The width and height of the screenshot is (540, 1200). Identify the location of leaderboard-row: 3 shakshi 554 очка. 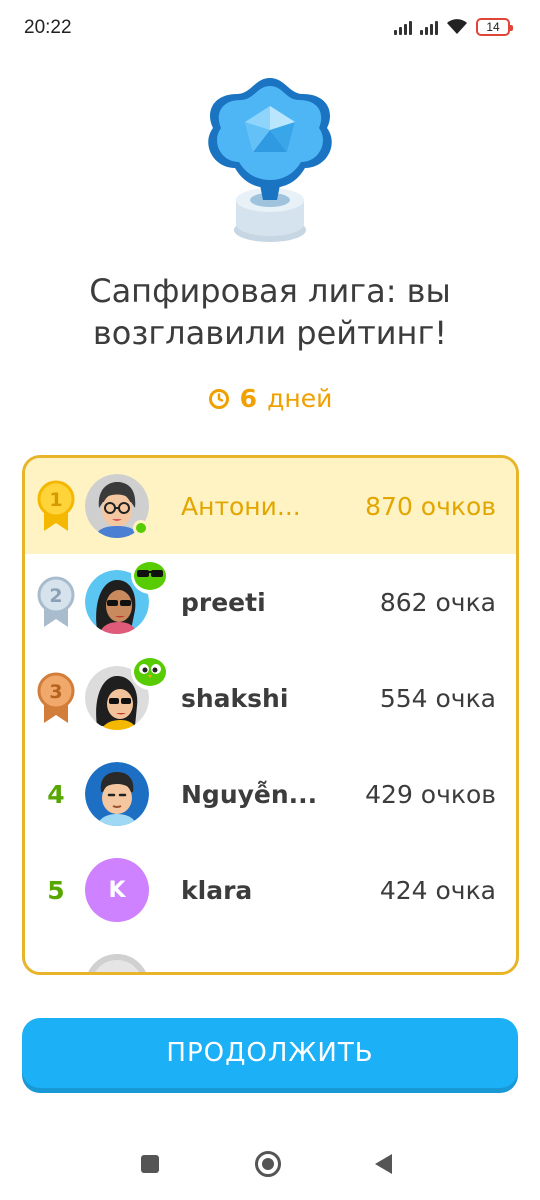
(270, 698).